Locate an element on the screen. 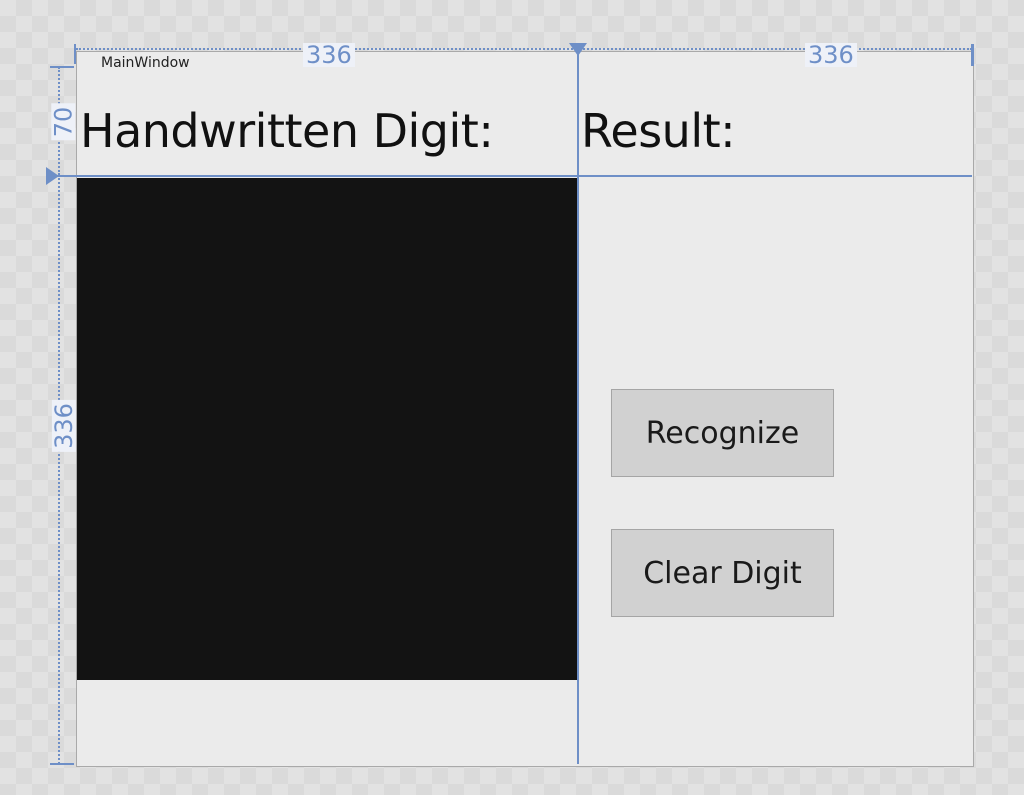 This screenshot has width=1024, height=795. clear-digit-button: Clear Digit is located at coordinates (722, 573).